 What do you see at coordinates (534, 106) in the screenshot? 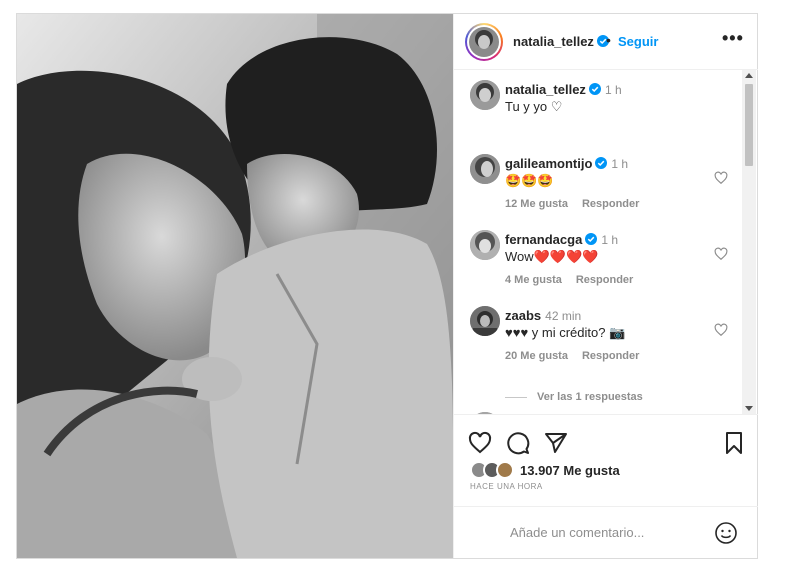
I see `caption-text: Tu y yo ♡` at bounding box center [534, 106].